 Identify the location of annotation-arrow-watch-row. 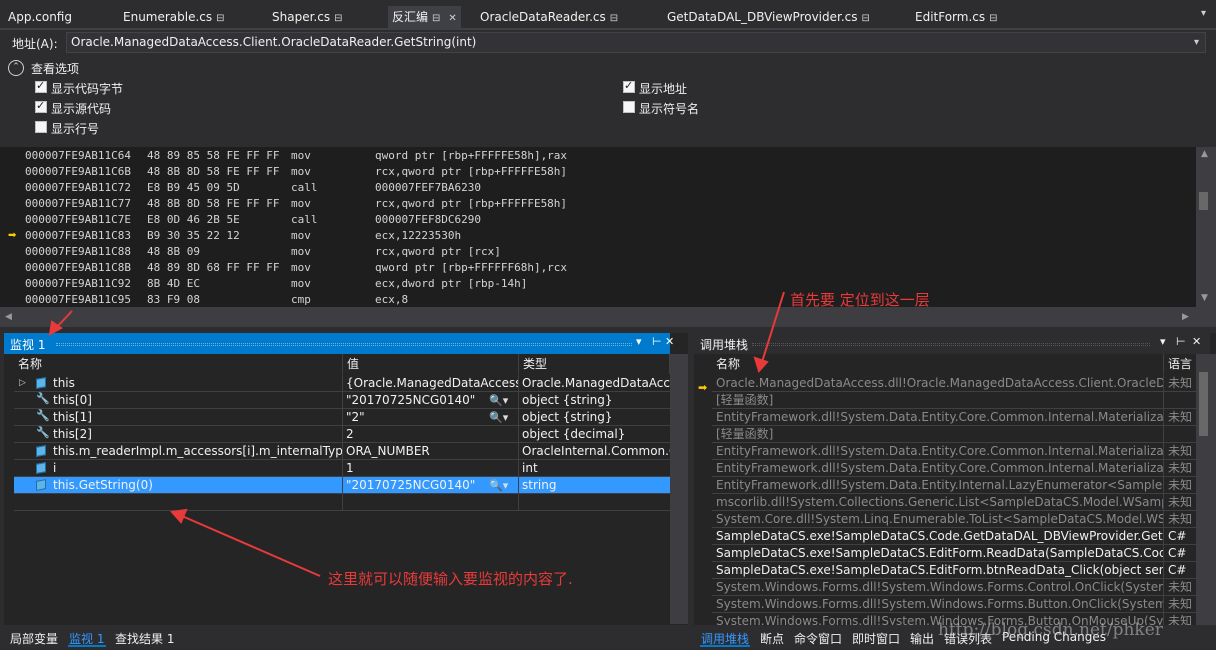
(251, 546).